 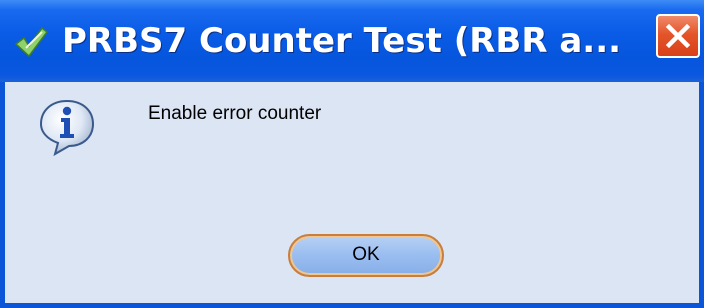 What do you see at coordinates (235, 113) in the screenshot?
I see `dialog-message: Enable error counter` at bounding box center [235, 113].